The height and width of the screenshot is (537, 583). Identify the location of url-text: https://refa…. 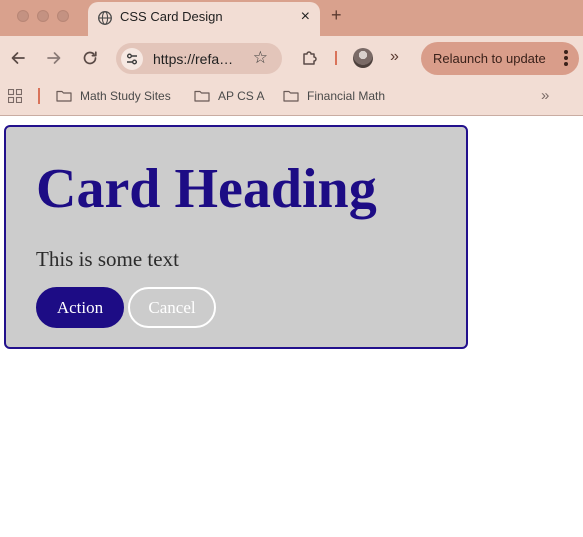
(193, 59).